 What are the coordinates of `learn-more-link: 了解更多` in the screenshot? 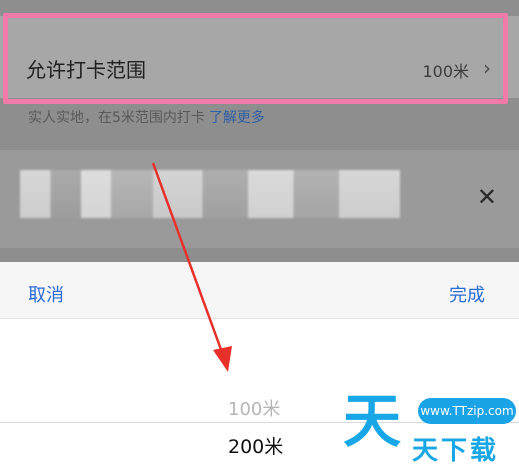 It's located at (237, 118).